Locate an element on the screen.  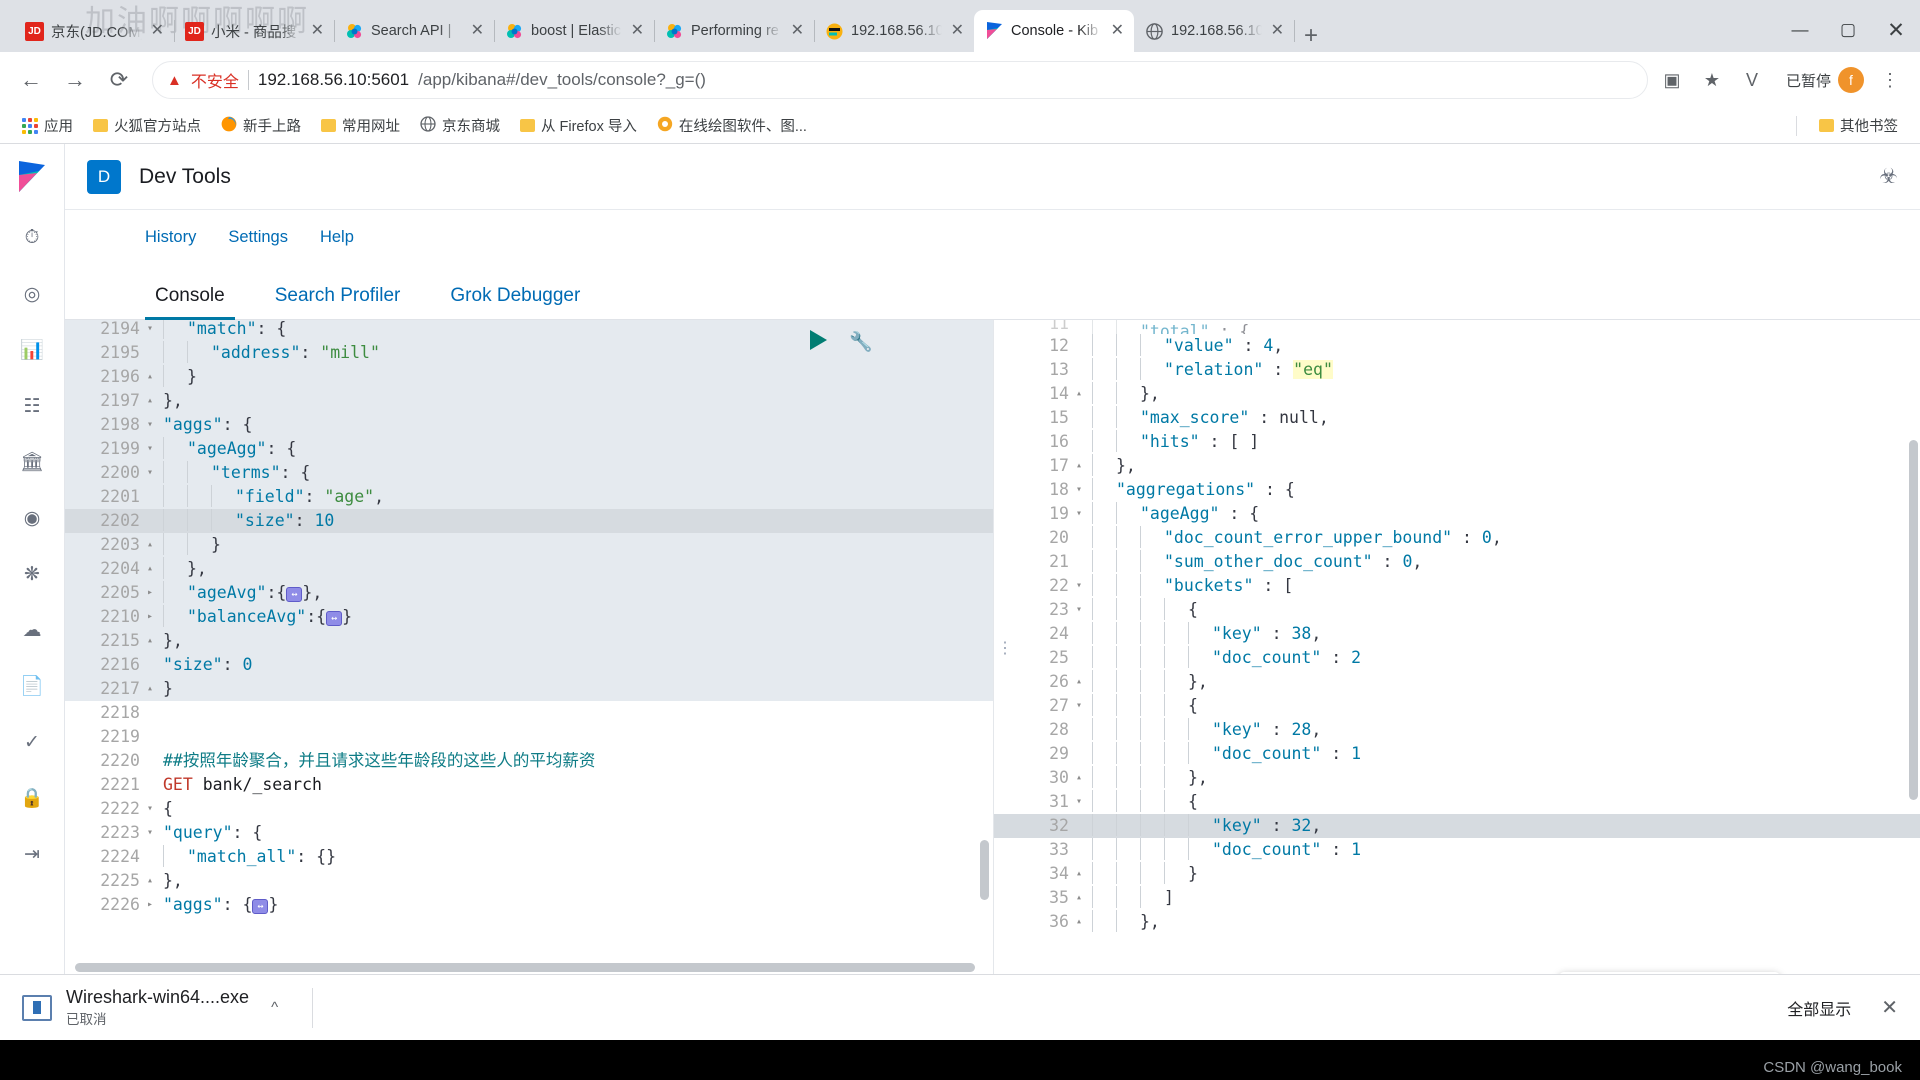
sidebar-item-collapse: ⇥ is located at coordinates (32, 854).